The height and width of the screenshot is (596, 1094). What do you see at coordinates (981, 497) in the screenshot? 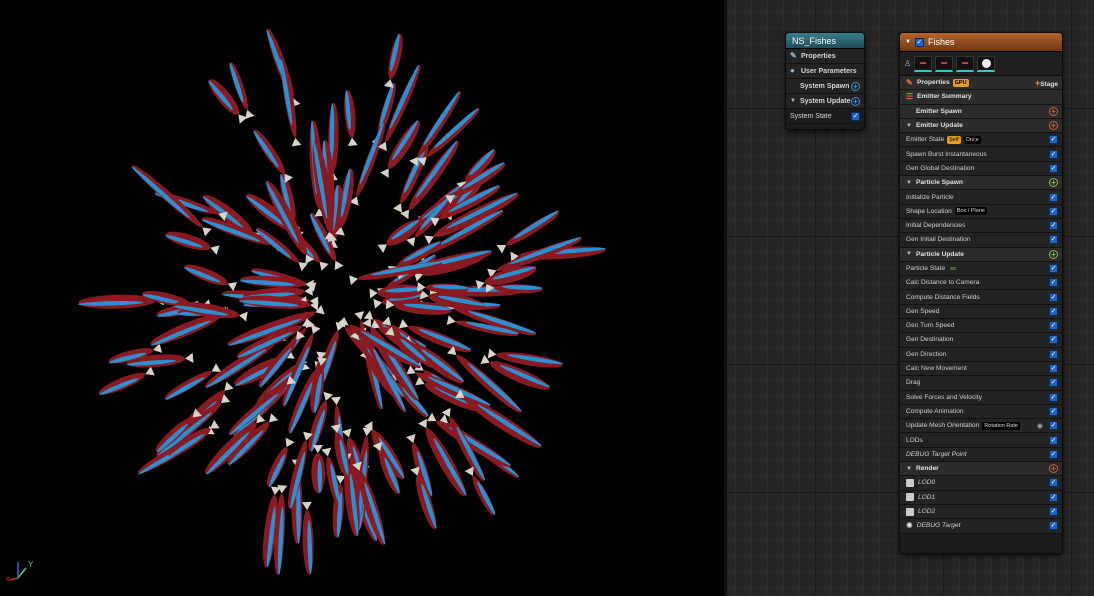
I see `module-row: LOD1 ✓` at bounding box center [981, 497].